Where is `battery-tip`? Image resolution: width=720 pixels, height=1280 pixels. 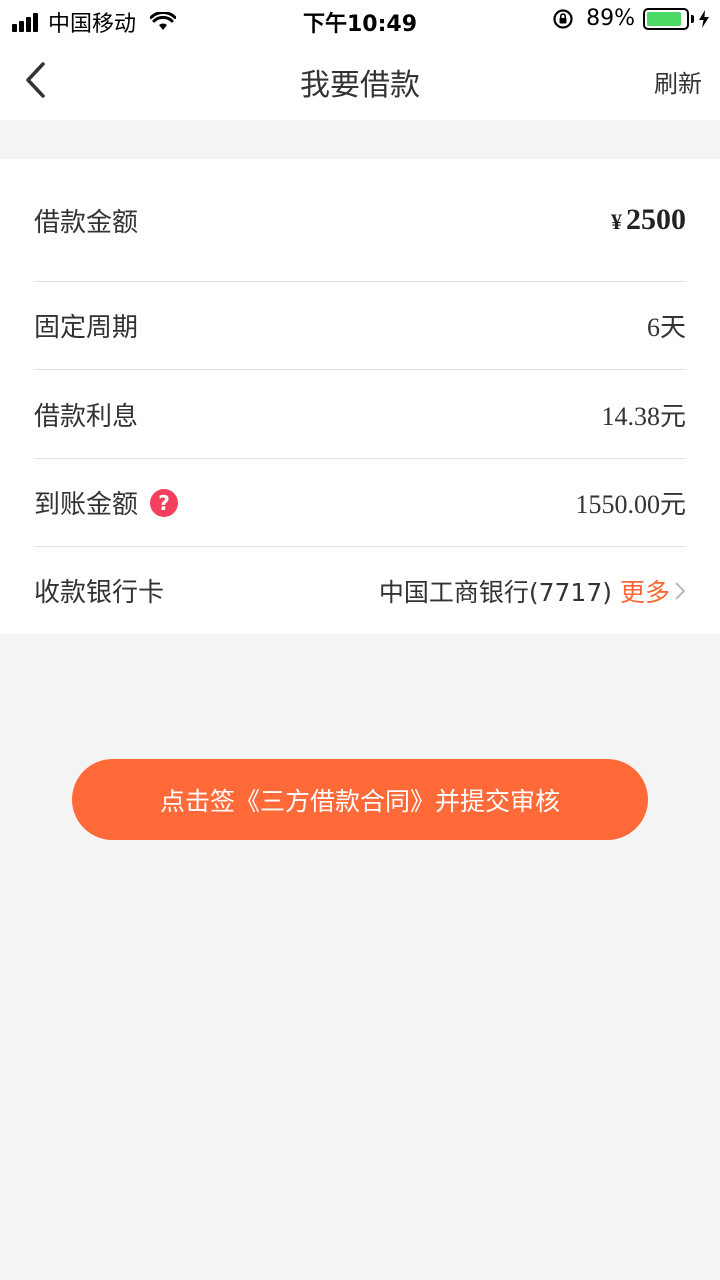
battery-tip is located at coordinates (692, 18).